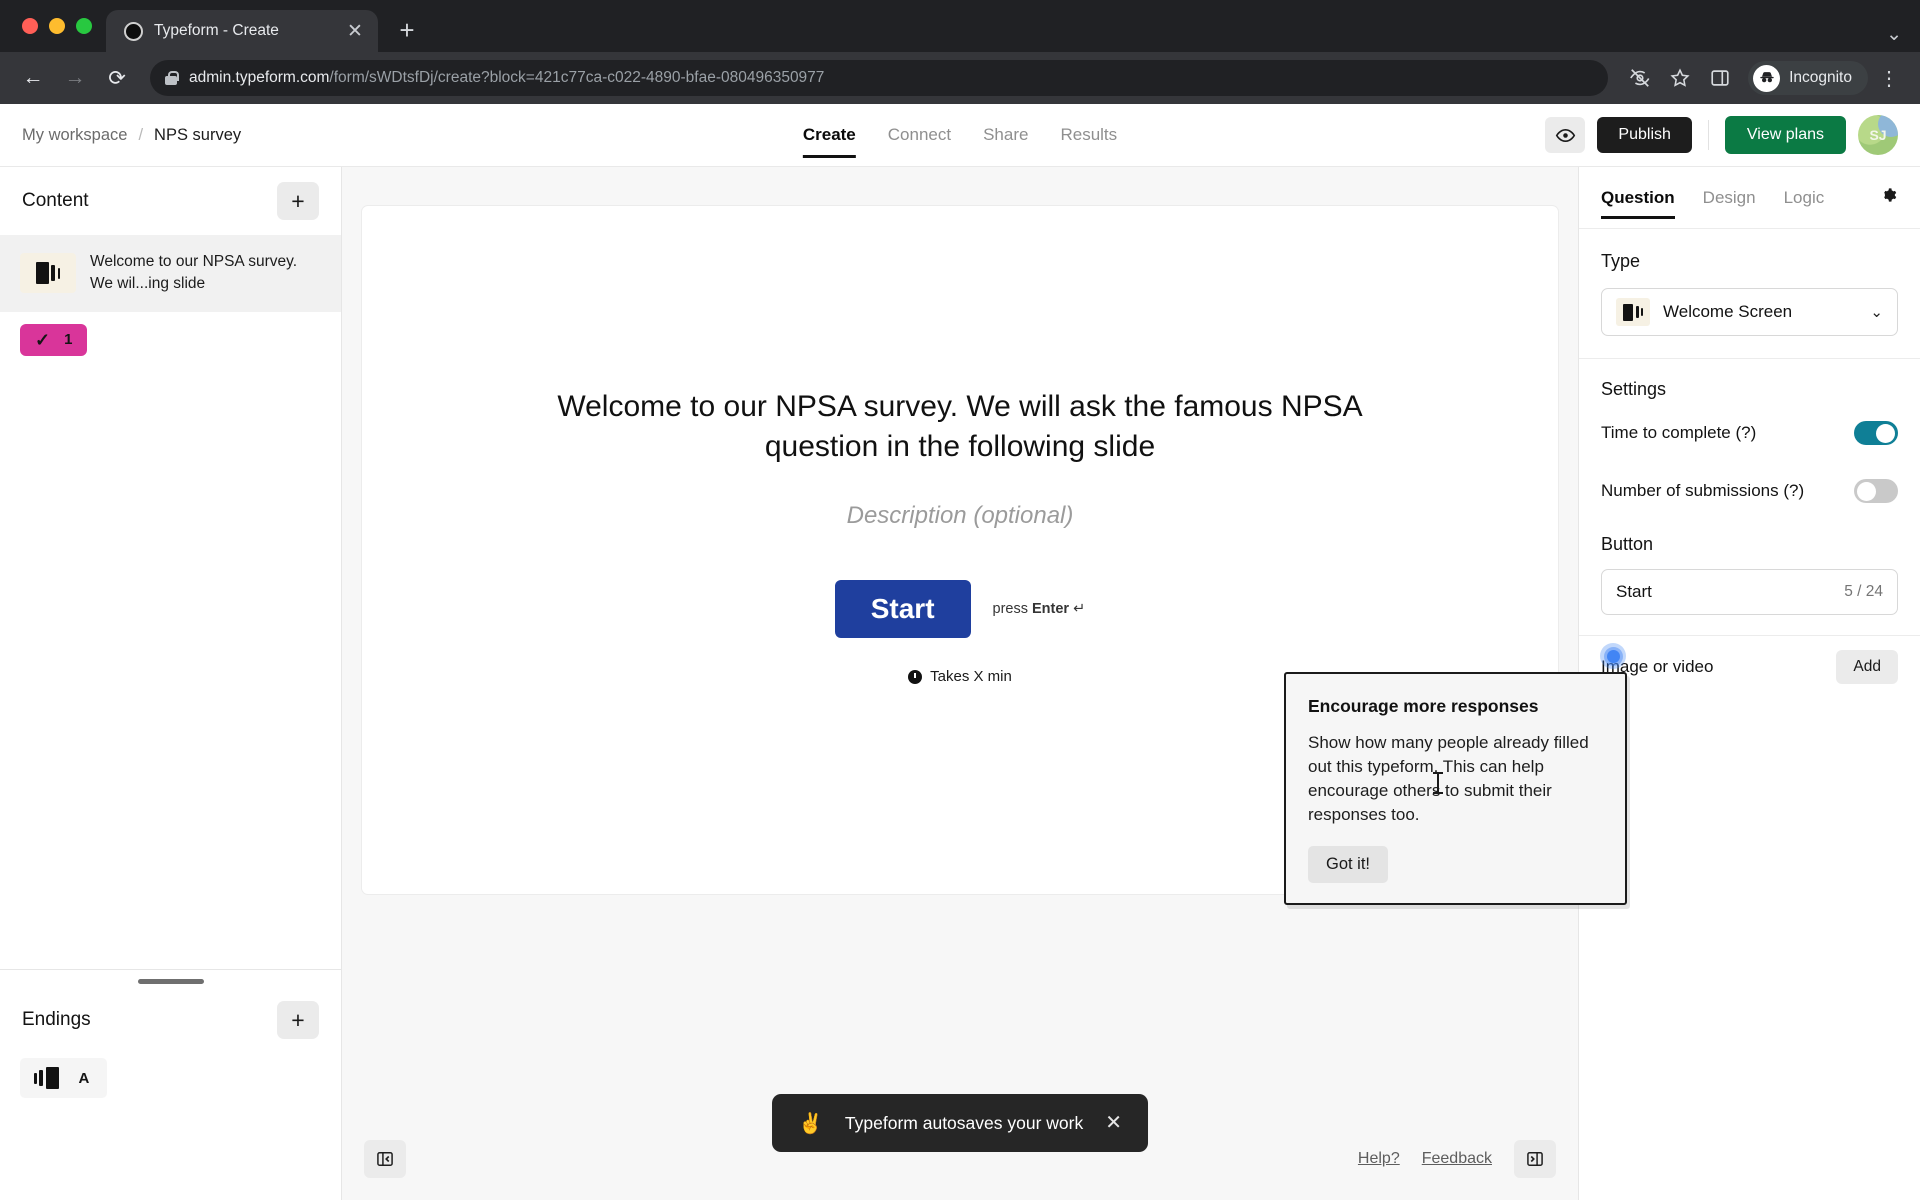 The height and width of the screenshot is (1200, 1920). I want to click on breadcrumb-workspace: My workspace, so click(74, 135).